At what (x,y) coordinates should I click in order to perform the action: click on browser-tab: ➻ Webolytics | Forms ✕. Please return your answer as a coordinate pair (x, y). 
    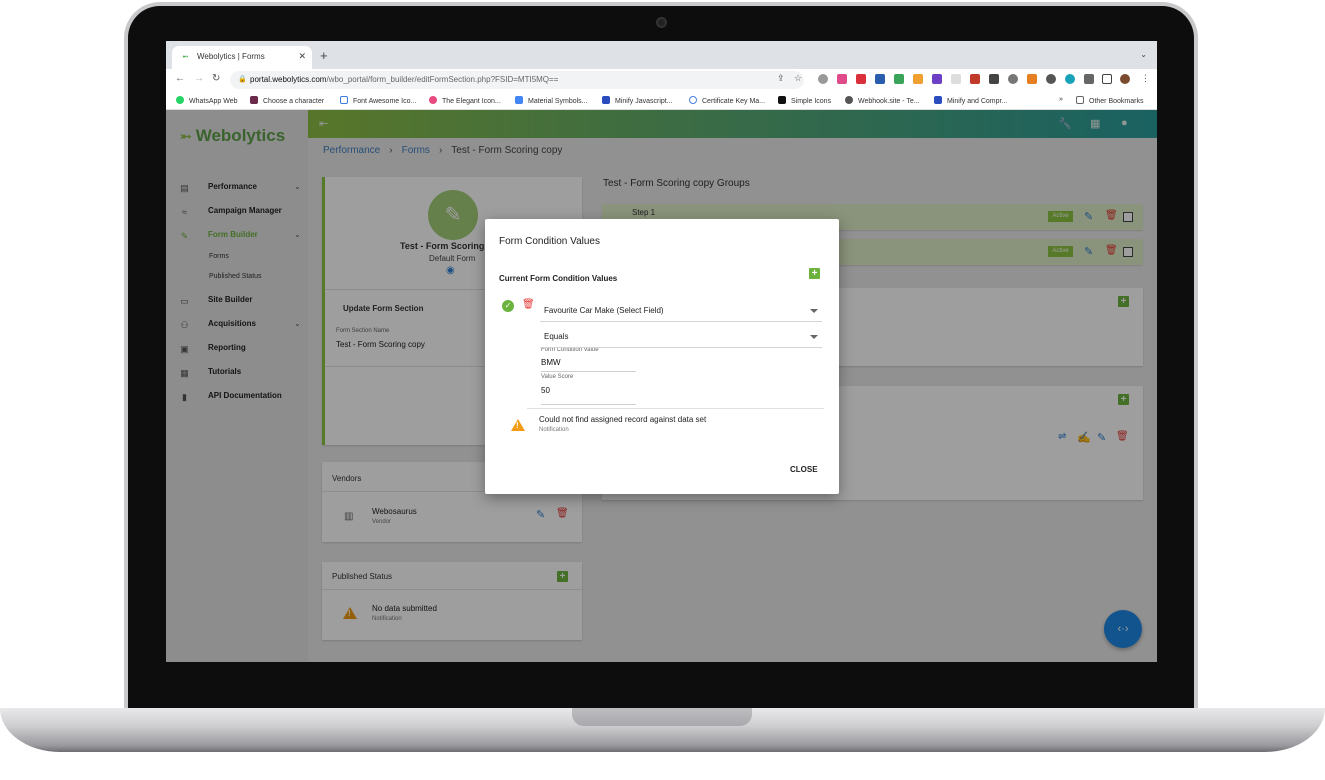
    Looking at the image, I should click on (242, 57).